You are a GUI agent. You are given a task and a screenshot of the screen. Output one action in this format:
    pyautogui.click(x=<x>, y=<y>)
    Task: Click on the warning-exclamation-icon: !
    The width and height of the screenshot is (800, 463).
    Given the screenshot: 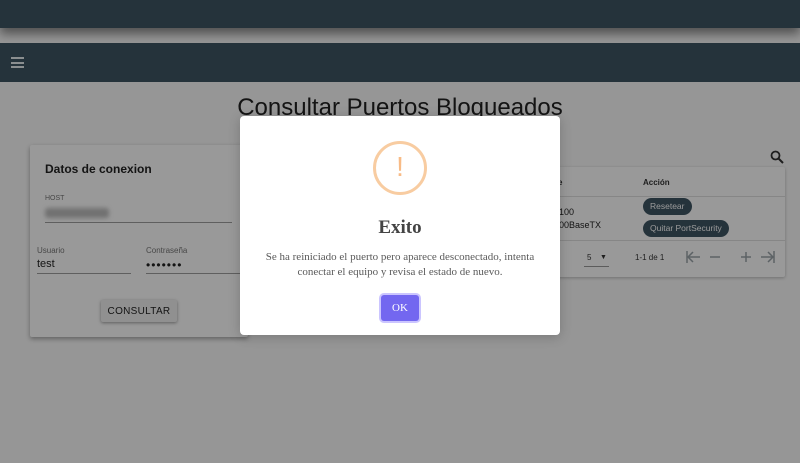 What is the action you would take?
    pyautogui.click(x=400, y=168)
    